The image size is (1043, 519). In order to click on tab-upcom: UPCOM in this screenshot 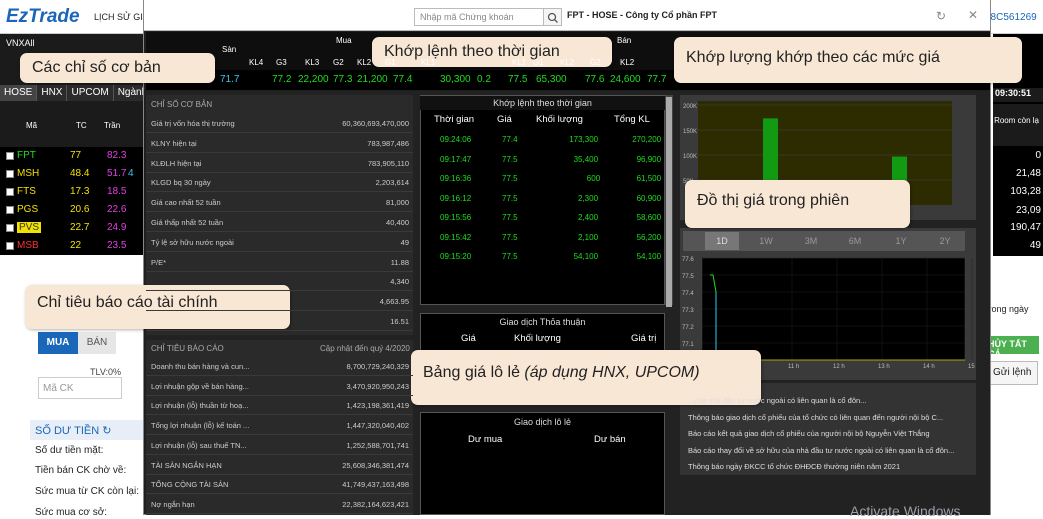, I will do `click(90, 93)`.